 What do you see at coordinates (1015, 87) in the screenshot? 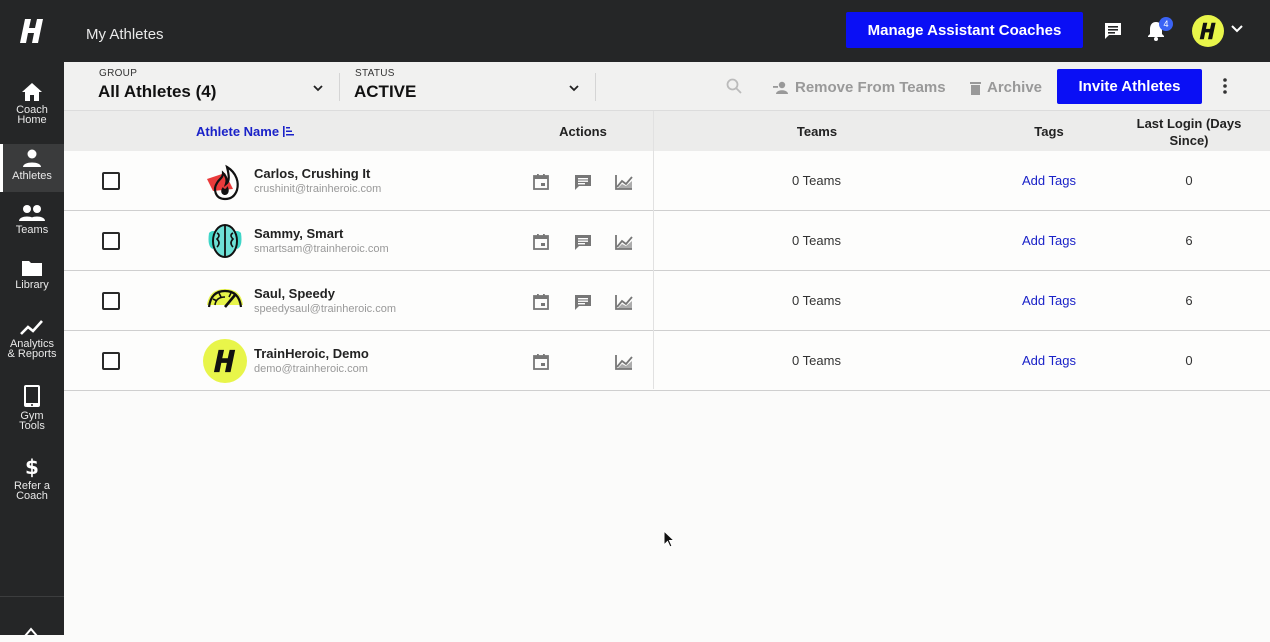
I see `archive-label: Archive` at bounding box center [1015, 87].